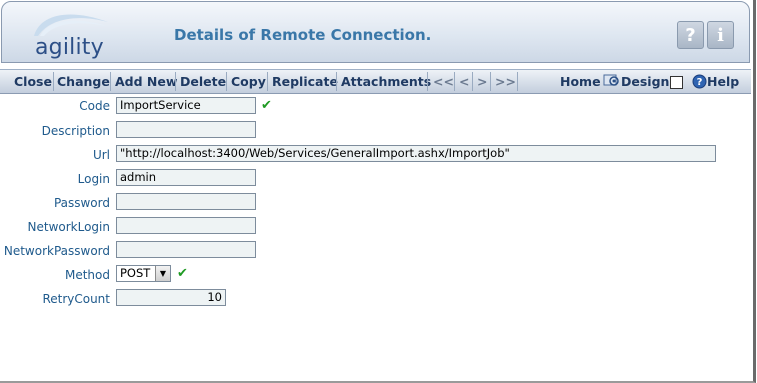 The width and height of the screenshot is (757, 383). Describe the element at coordinates (723, 81) in the screenshot. I see `help-link: Help` at that location.